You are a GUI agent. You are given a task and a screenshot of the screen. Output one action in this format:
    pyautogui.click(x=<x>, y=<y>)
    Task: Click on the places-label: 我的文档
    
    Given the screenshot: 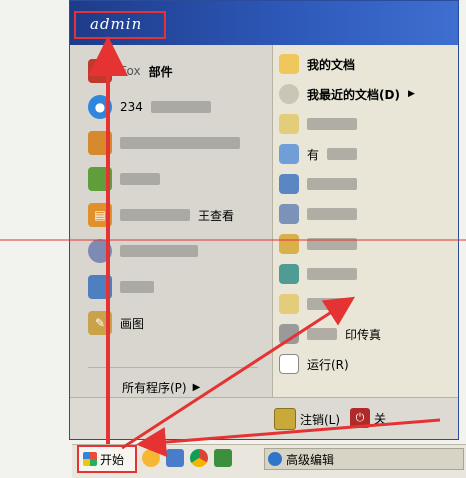 What is the action you would take?
    pyautogui.click(x=331, y=64)
    